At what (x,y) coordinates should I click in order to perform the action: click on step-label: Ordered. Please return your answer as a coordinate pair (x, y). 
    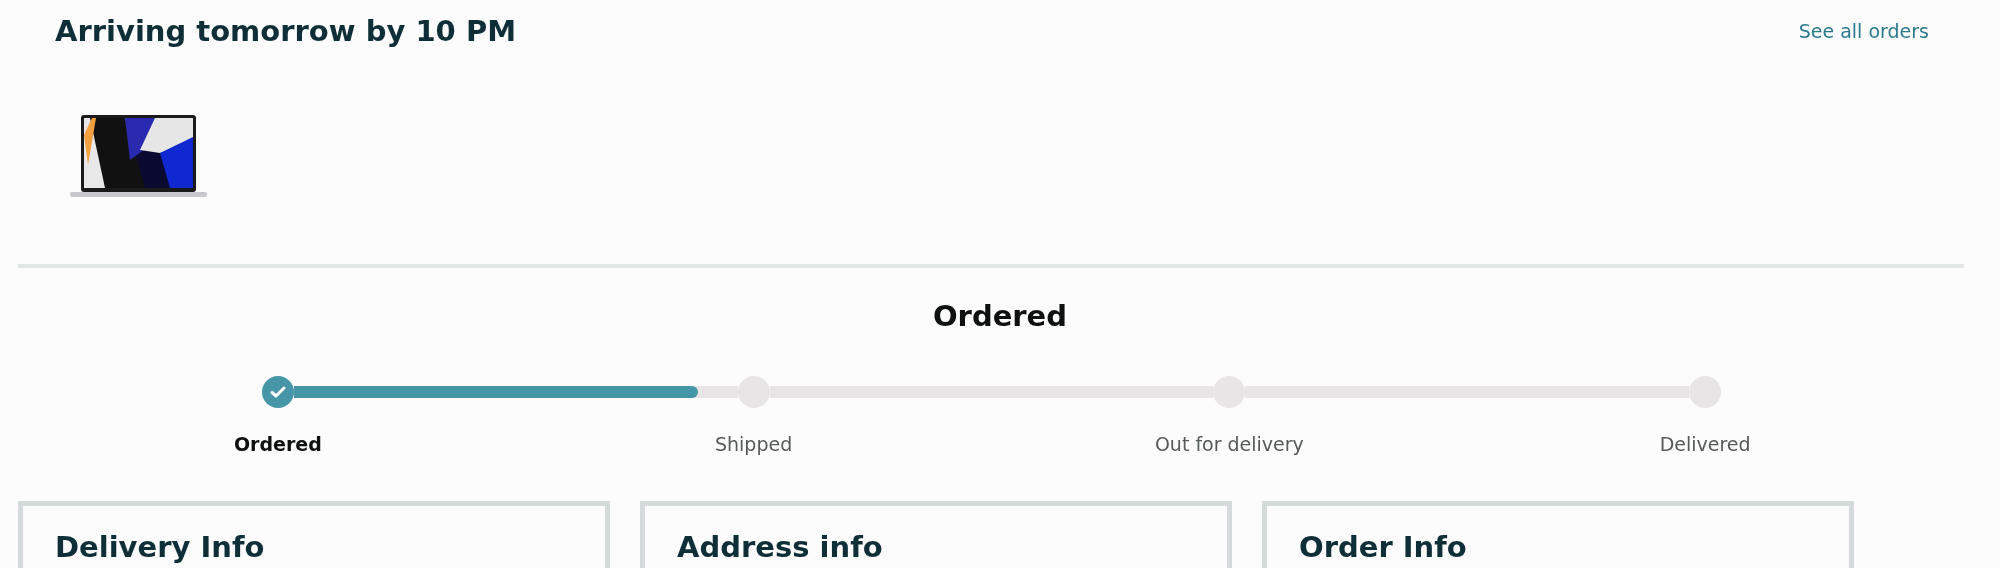
    Looking at the image, I should click on (277, 444).